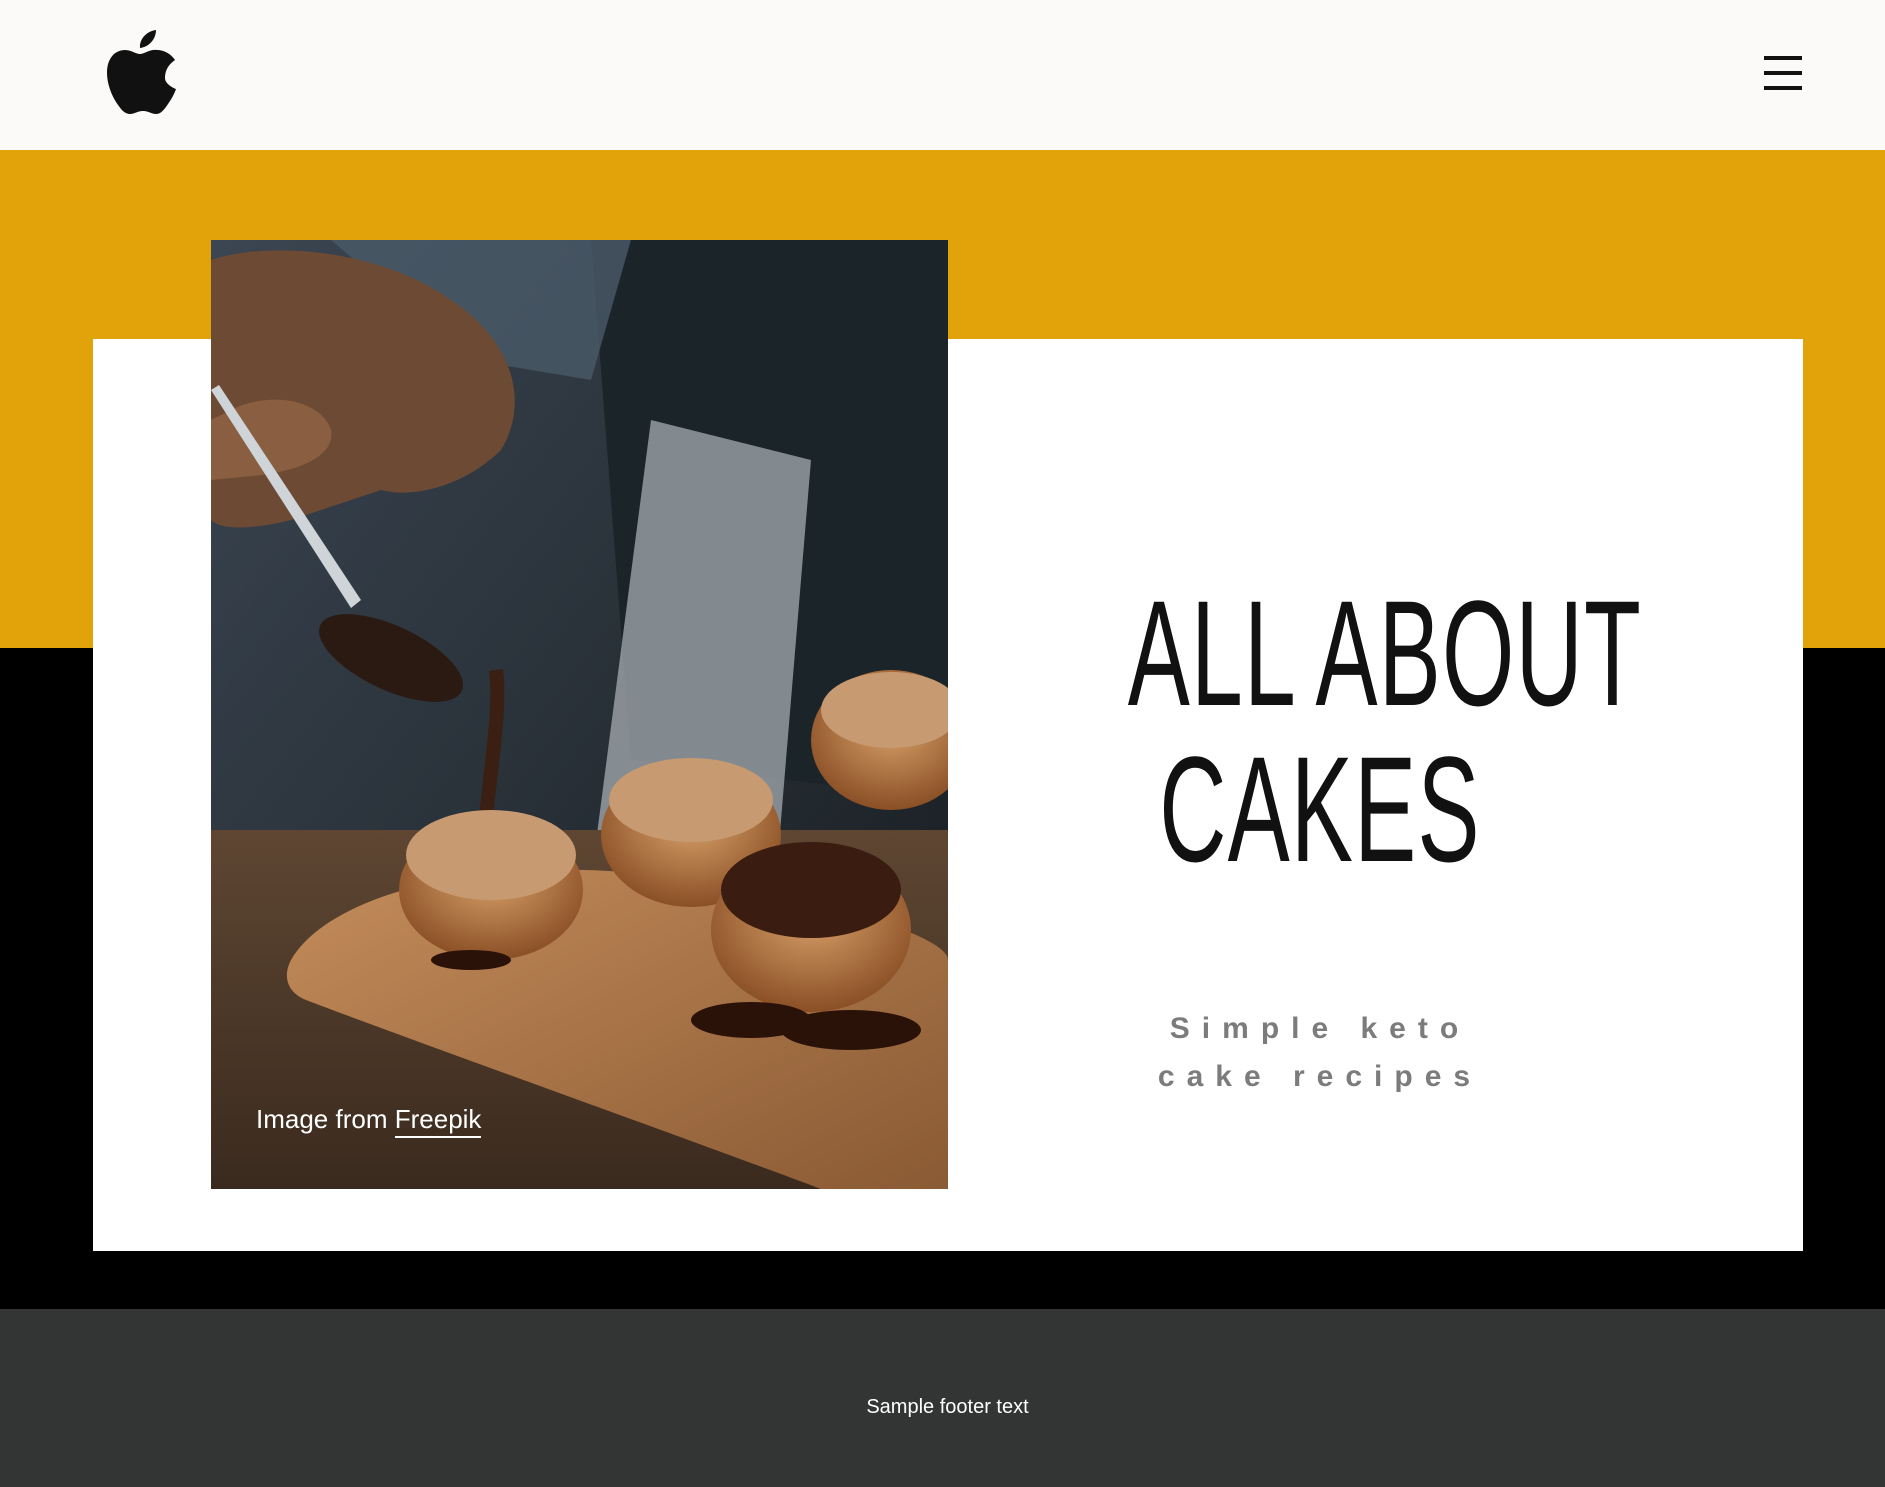 This screenshot has width=1885, height=1487. Describe the element at coordinates (1320, 809) in the screenshot. I see `hero-title-line-2: CAKES` at that location.